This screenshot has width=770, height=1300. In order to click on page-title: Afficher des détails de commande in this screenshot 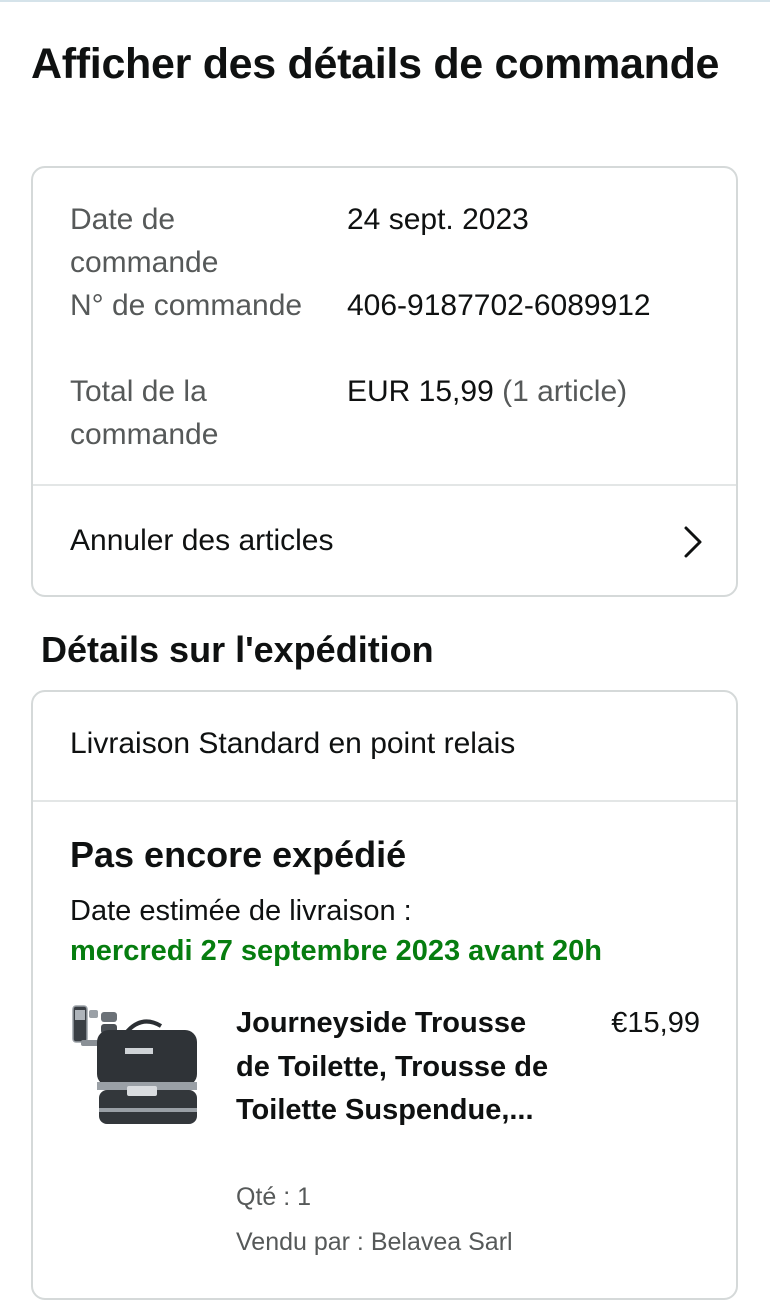, I will do `click(375, 64)`.